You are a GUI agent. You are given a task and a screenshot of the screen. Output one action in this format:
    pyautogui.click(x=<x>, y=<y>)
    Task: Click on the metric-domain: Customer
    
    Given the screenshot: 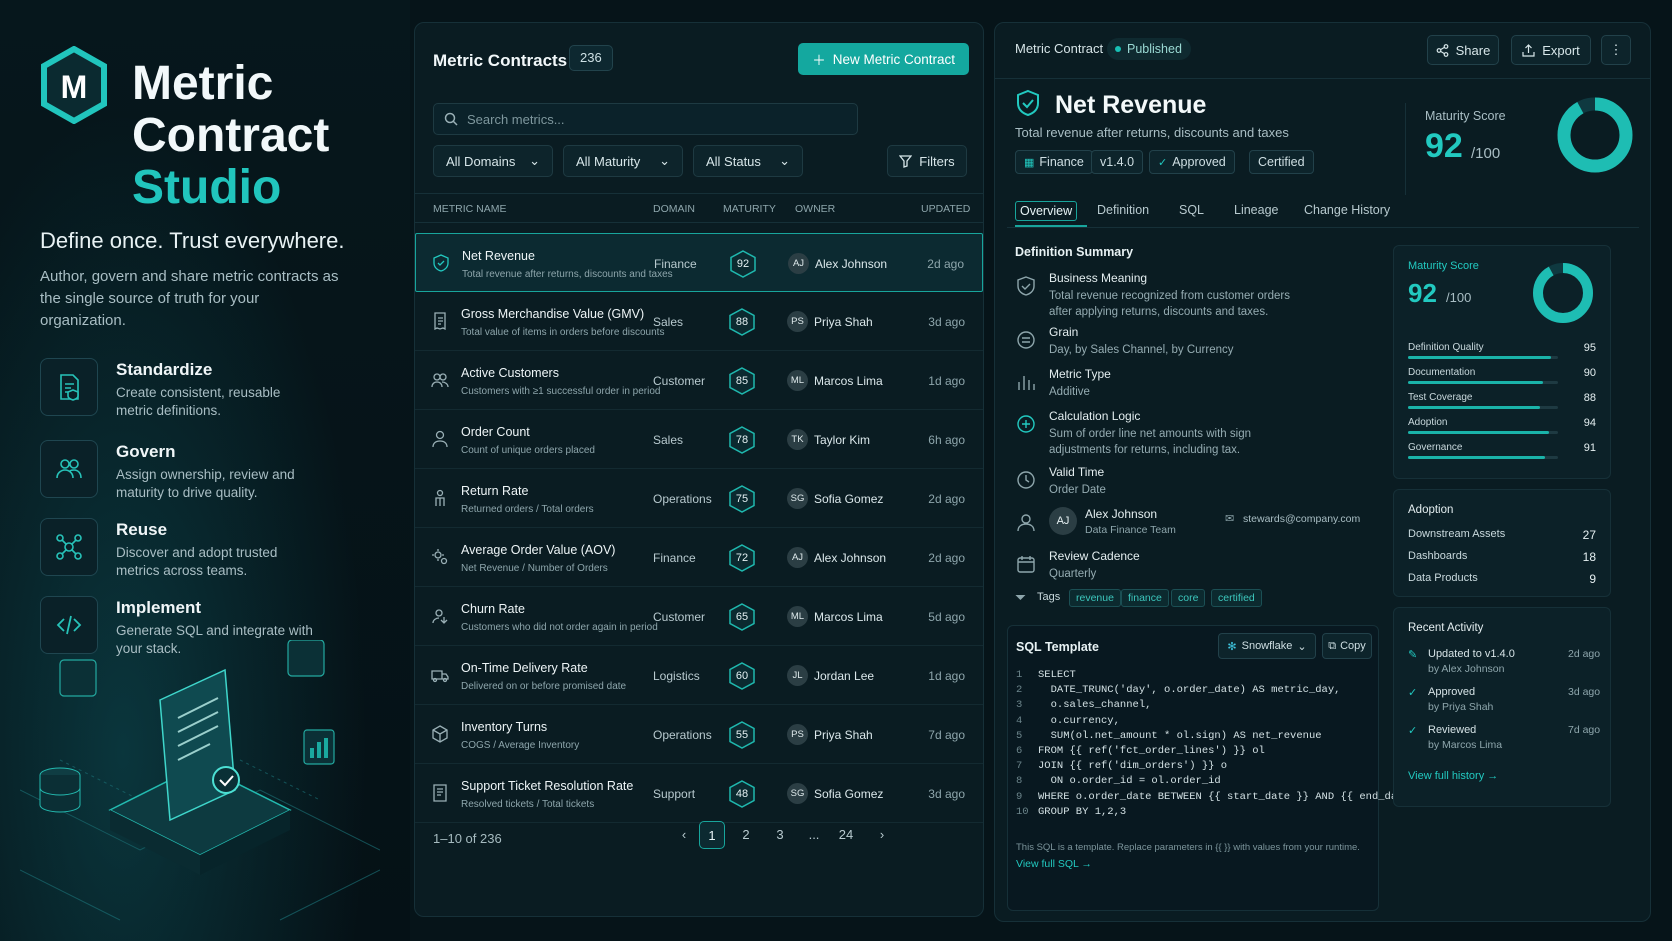 What is the action you would take?
    pyautogui.click(x=679, y=381)
    